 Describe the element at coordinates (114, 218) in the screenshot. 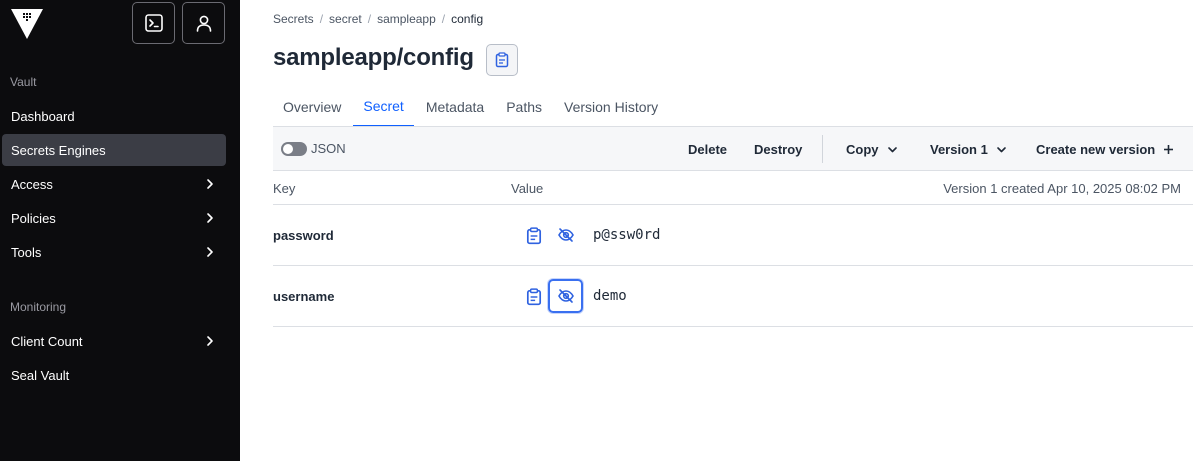

I see `sidebar-item-policies: Policies` at that location.